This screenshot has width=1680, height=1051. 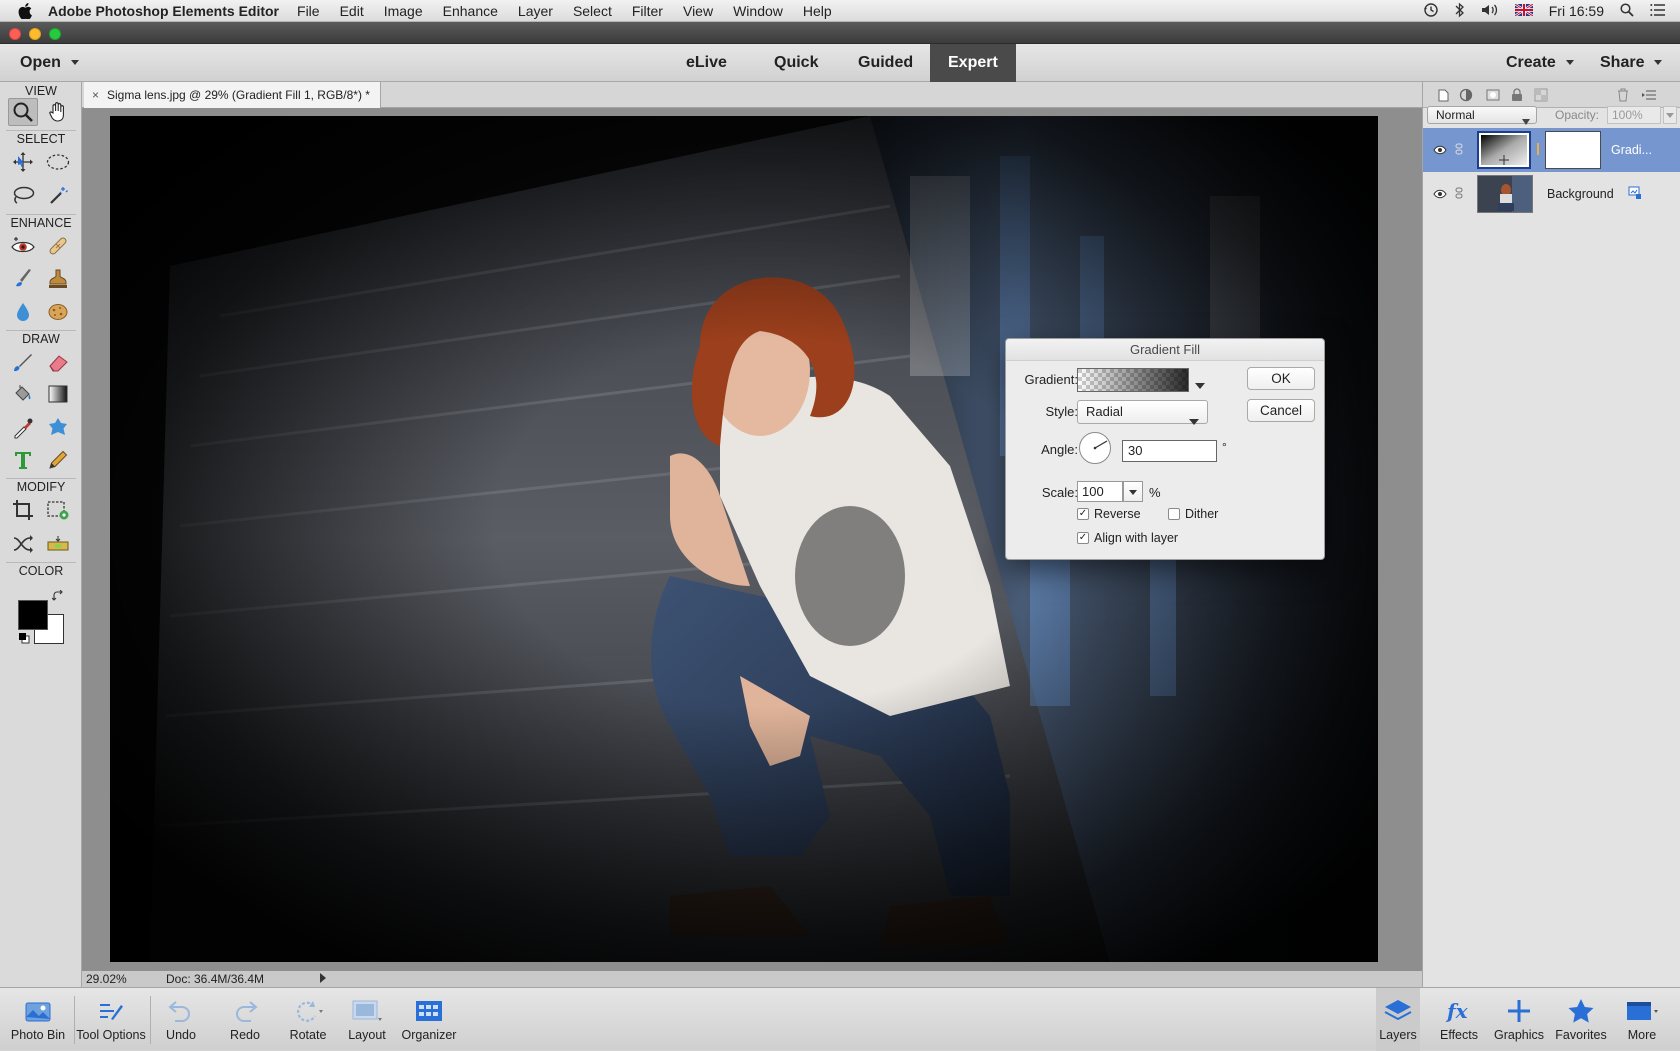 What do you see at coordinates (23, 246) in the screenshot?
I see `red-eye-tool` at bounding box center [23, 246].